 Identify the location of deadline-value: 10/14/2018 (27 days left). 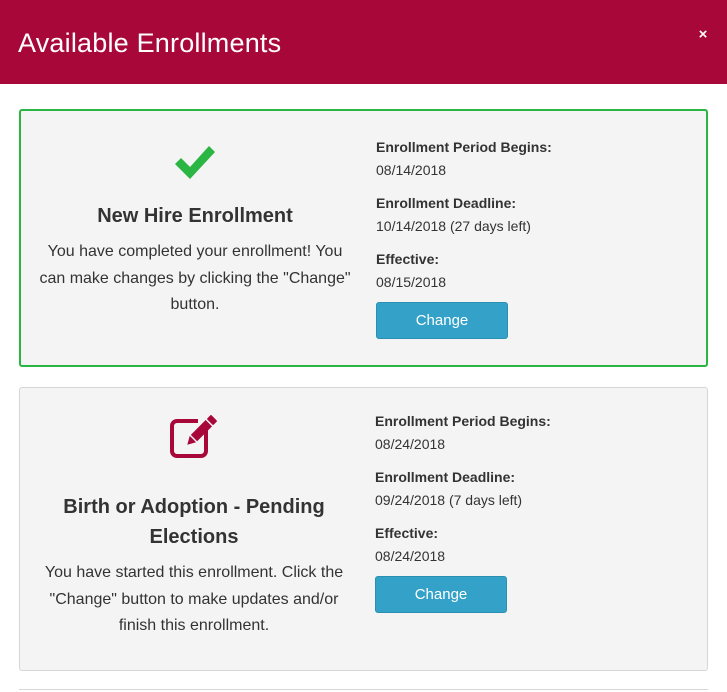
(453, 226).